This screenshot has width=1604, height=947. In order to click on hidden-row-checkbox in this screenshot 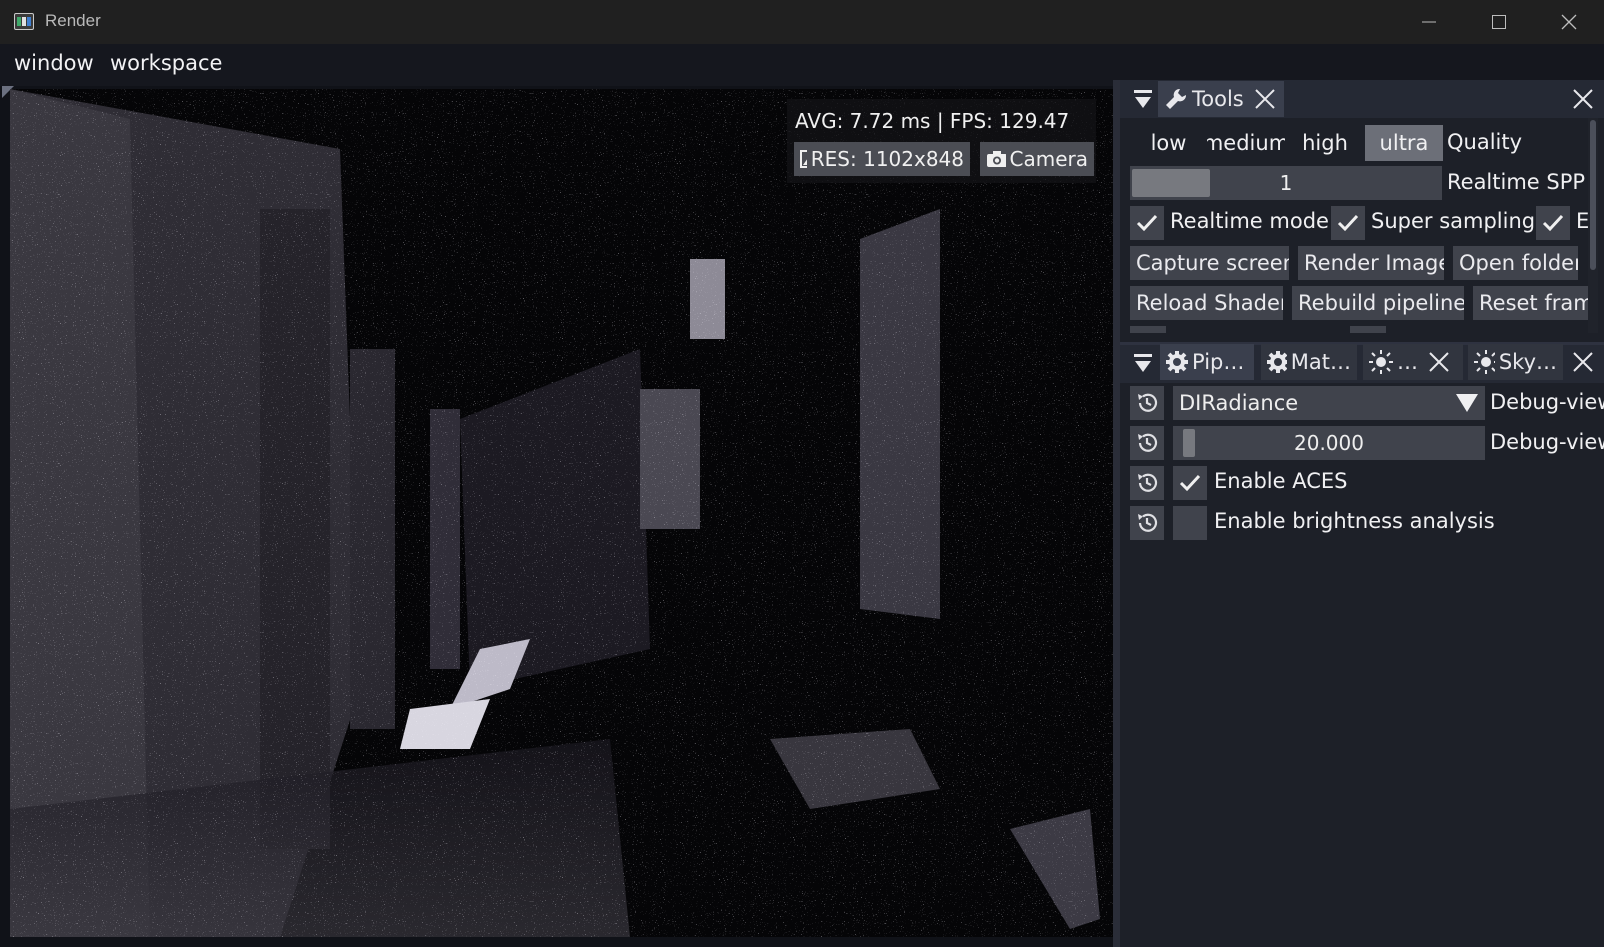, I will do `click(1148, 329)`.